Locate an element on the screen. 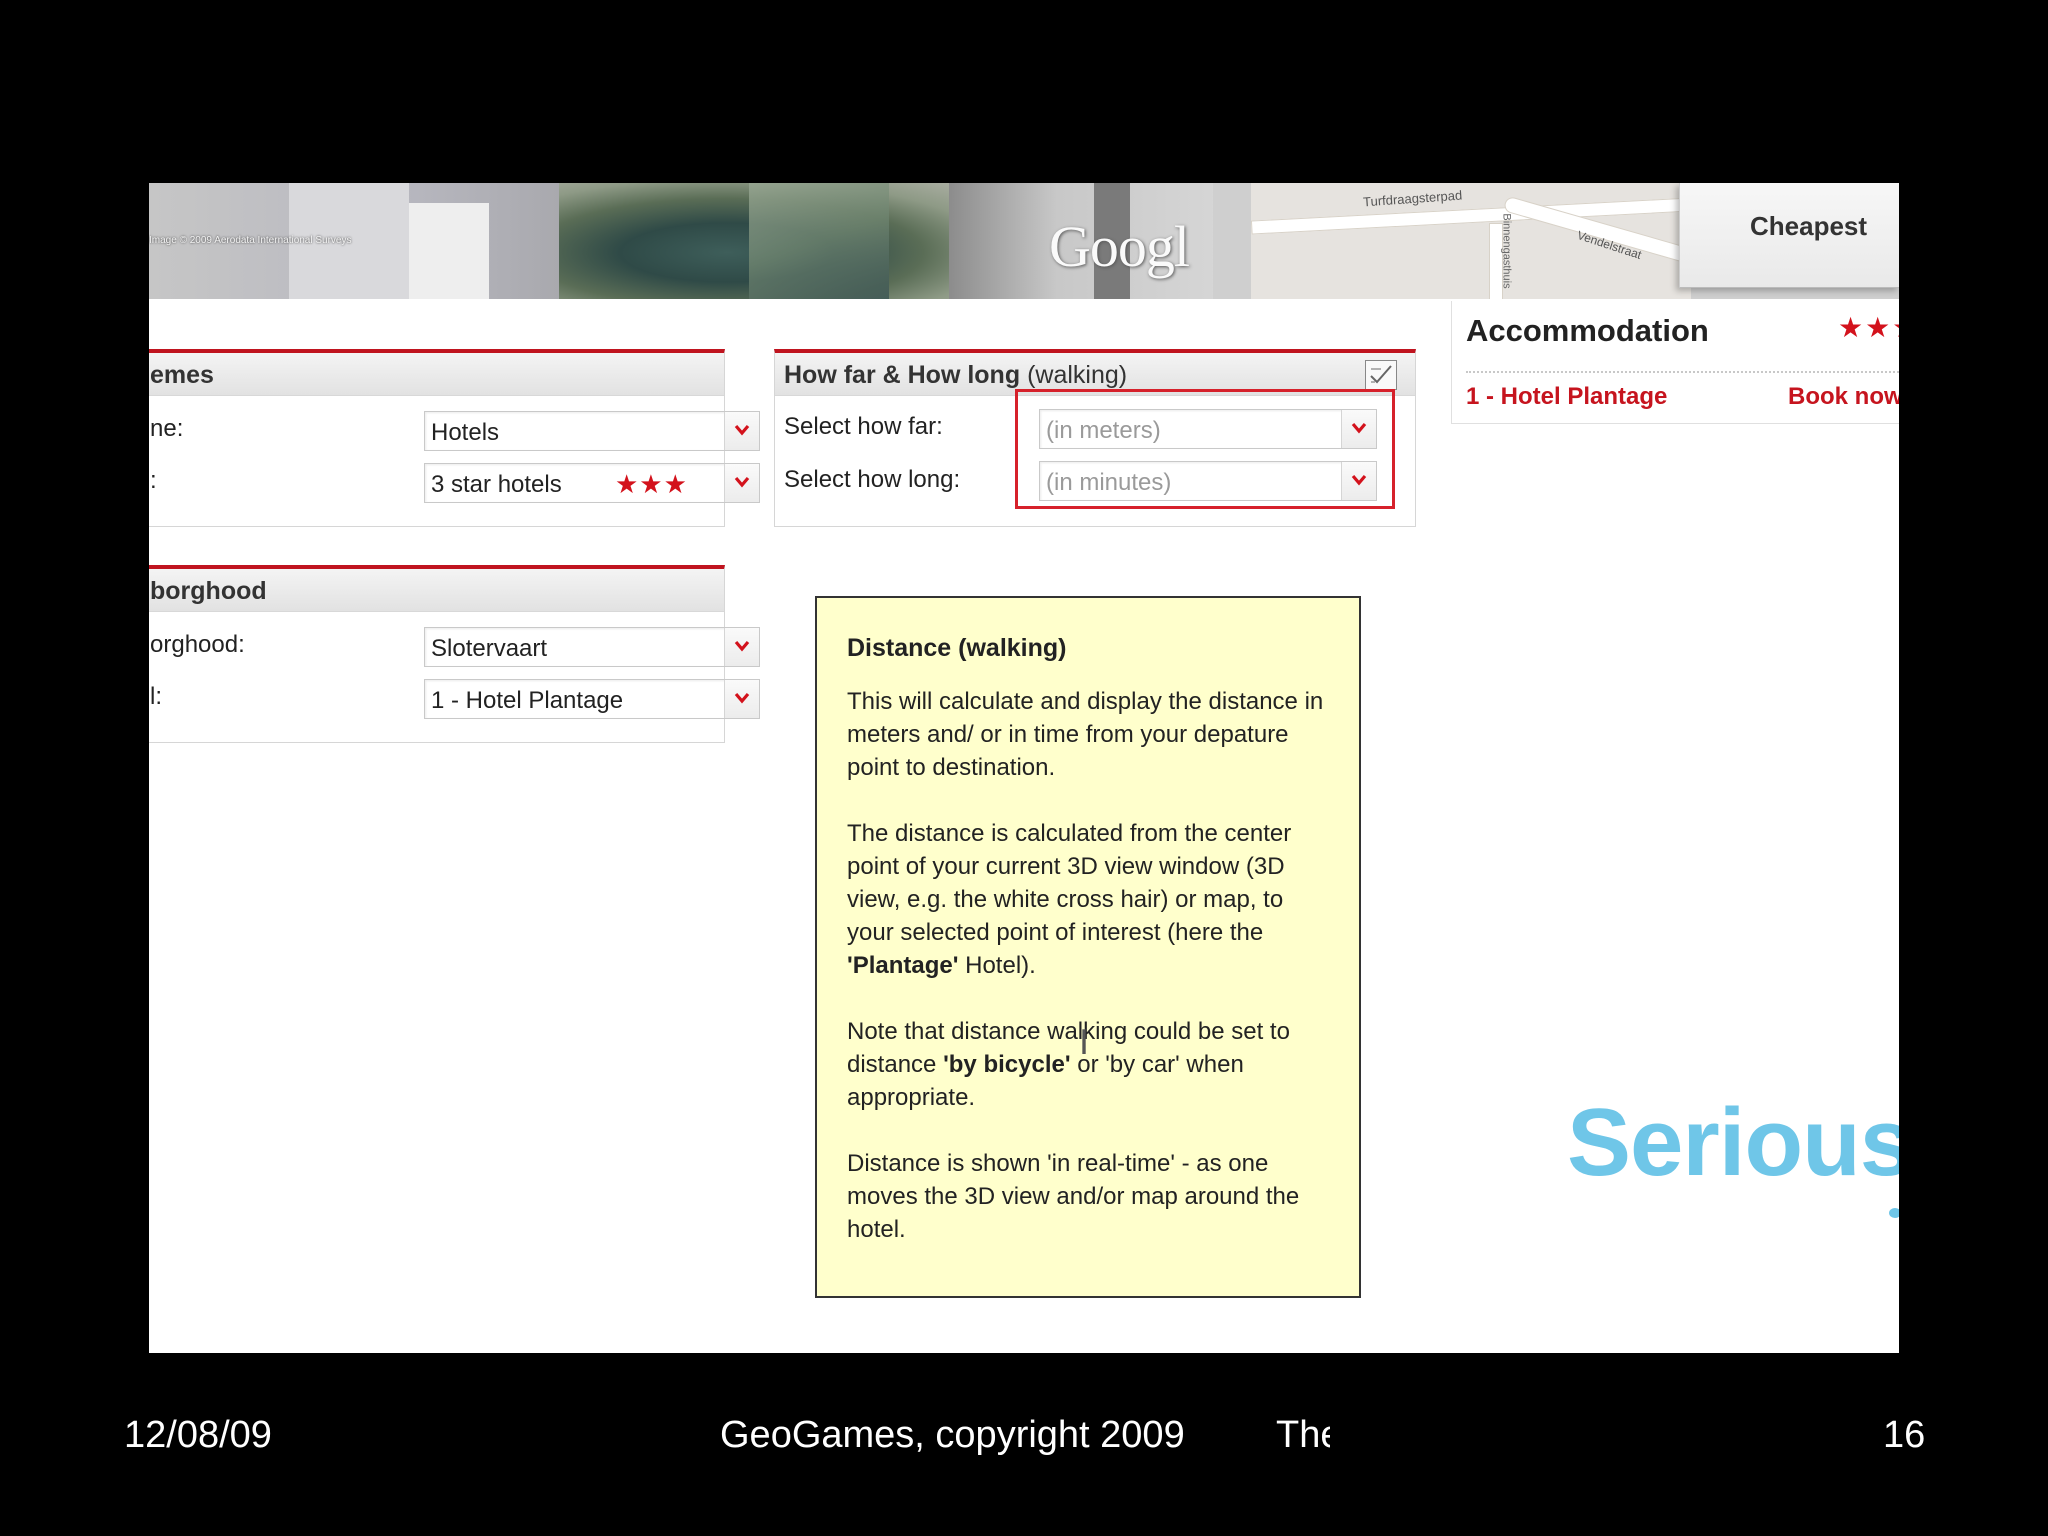  hotel-label: l: is located at coordinates (156, 696).